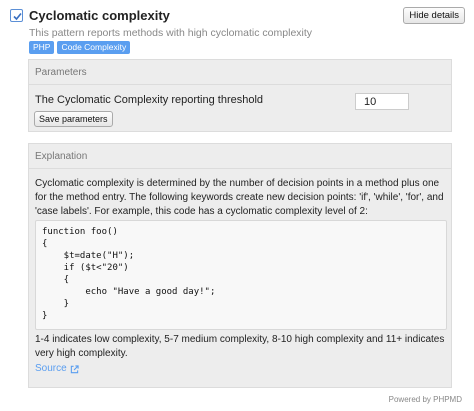 The height and width of the screenshot is (411, 474). I want to click on threshold-input, so click(382, 101).